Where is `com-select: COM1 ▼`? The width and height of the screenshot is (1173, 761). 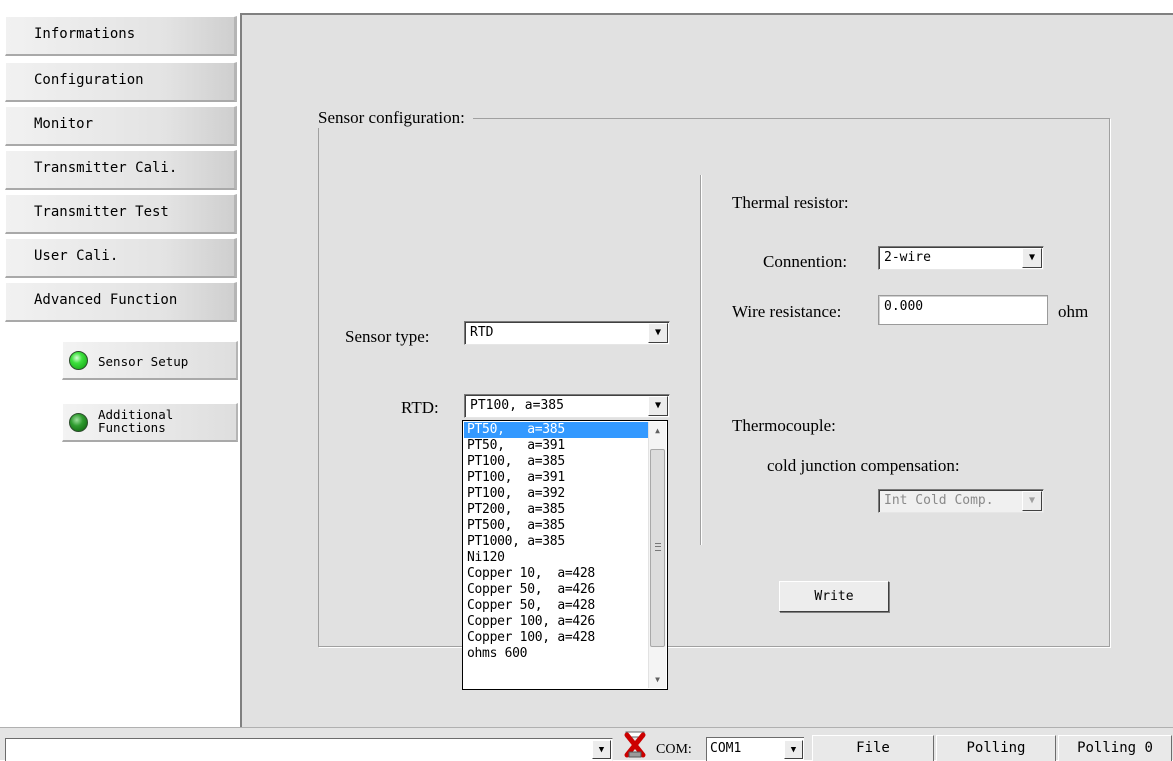 com-select: COM1 ▼ is located at coordinates (755, 749).